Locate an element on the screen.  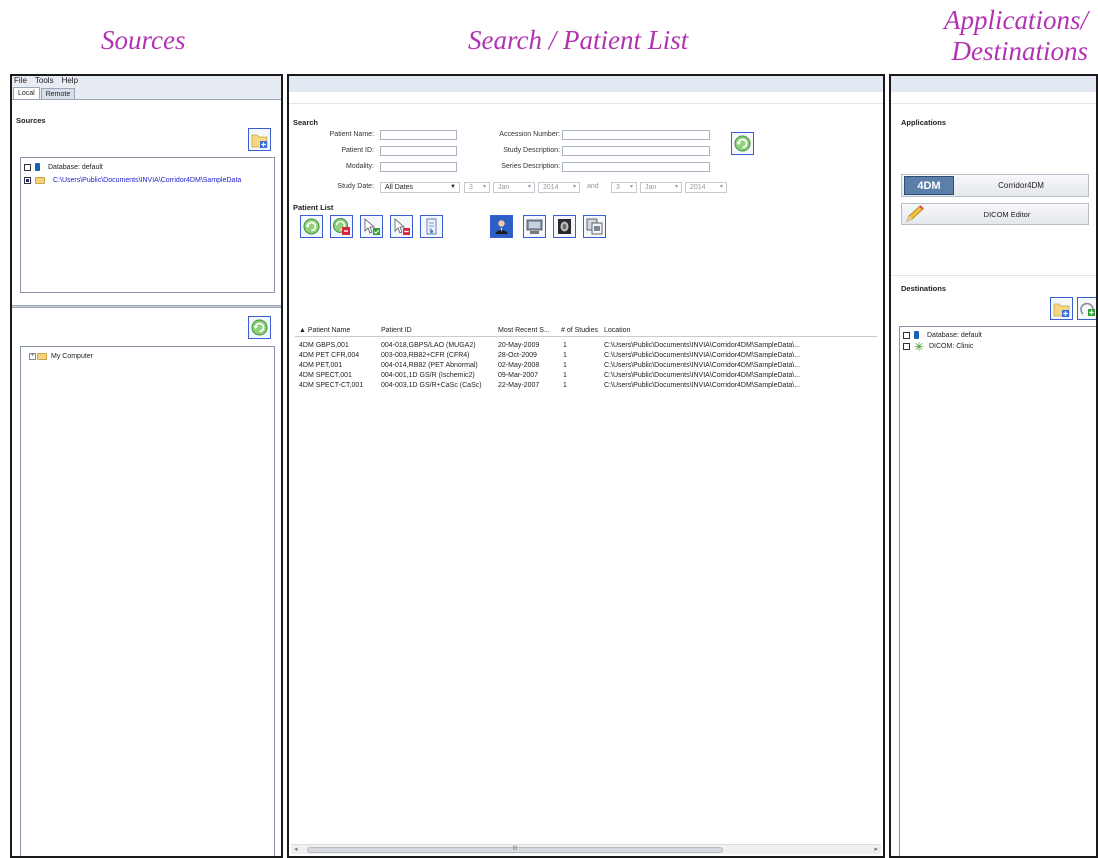
series-view-button is located at coordinates (564, 226).